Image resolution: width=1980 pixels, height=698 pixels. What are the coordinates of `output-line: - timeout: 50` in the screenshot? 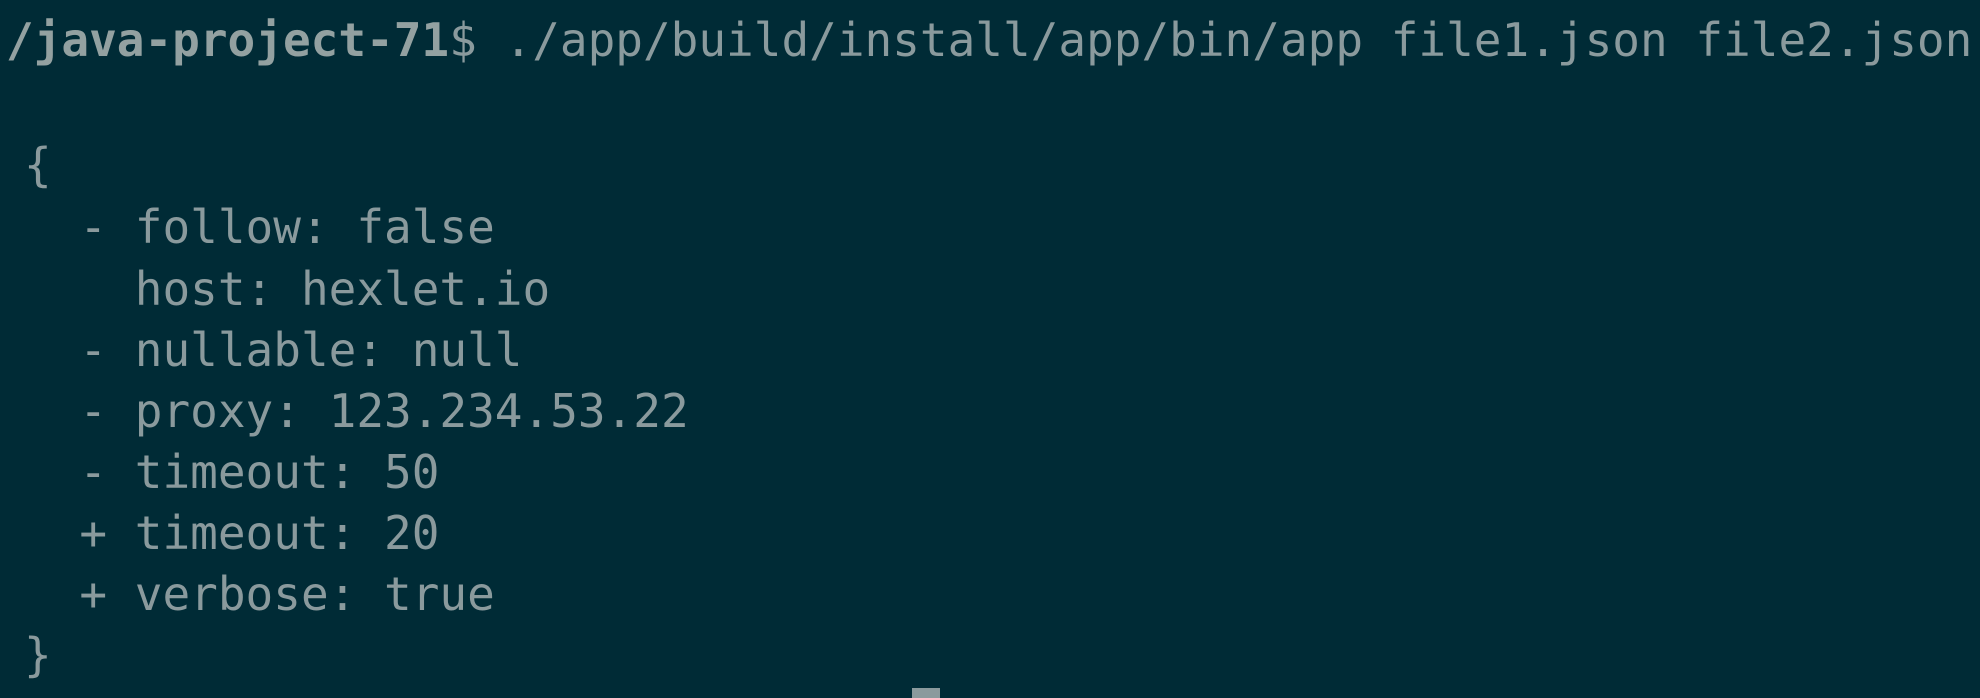 It's located at (232, 472).